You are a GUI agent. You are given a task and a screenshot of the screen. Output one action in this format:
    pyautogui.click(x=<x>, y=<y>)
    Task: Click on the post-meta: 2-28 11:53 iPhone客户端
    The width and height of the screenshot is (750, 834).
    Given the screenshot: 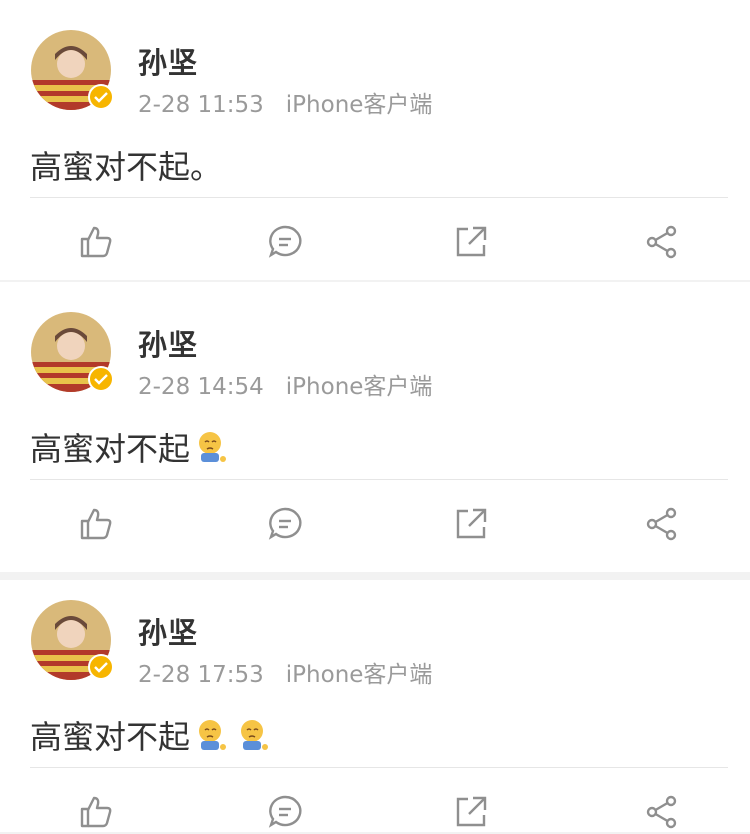 What is the action you would take?
    pyautogui.click(x=285, y=102)
    